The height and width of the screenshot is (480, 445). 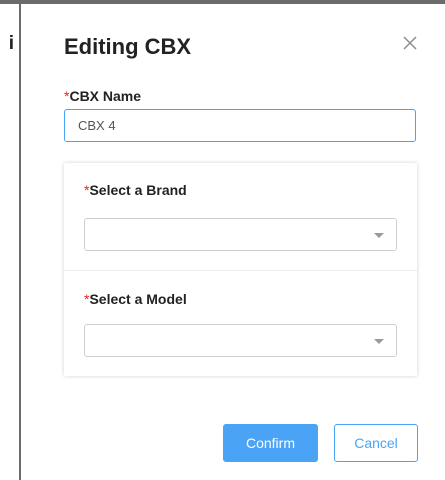 I want to click on dialog-title: Editing CBX, so click(x=128, y=46).